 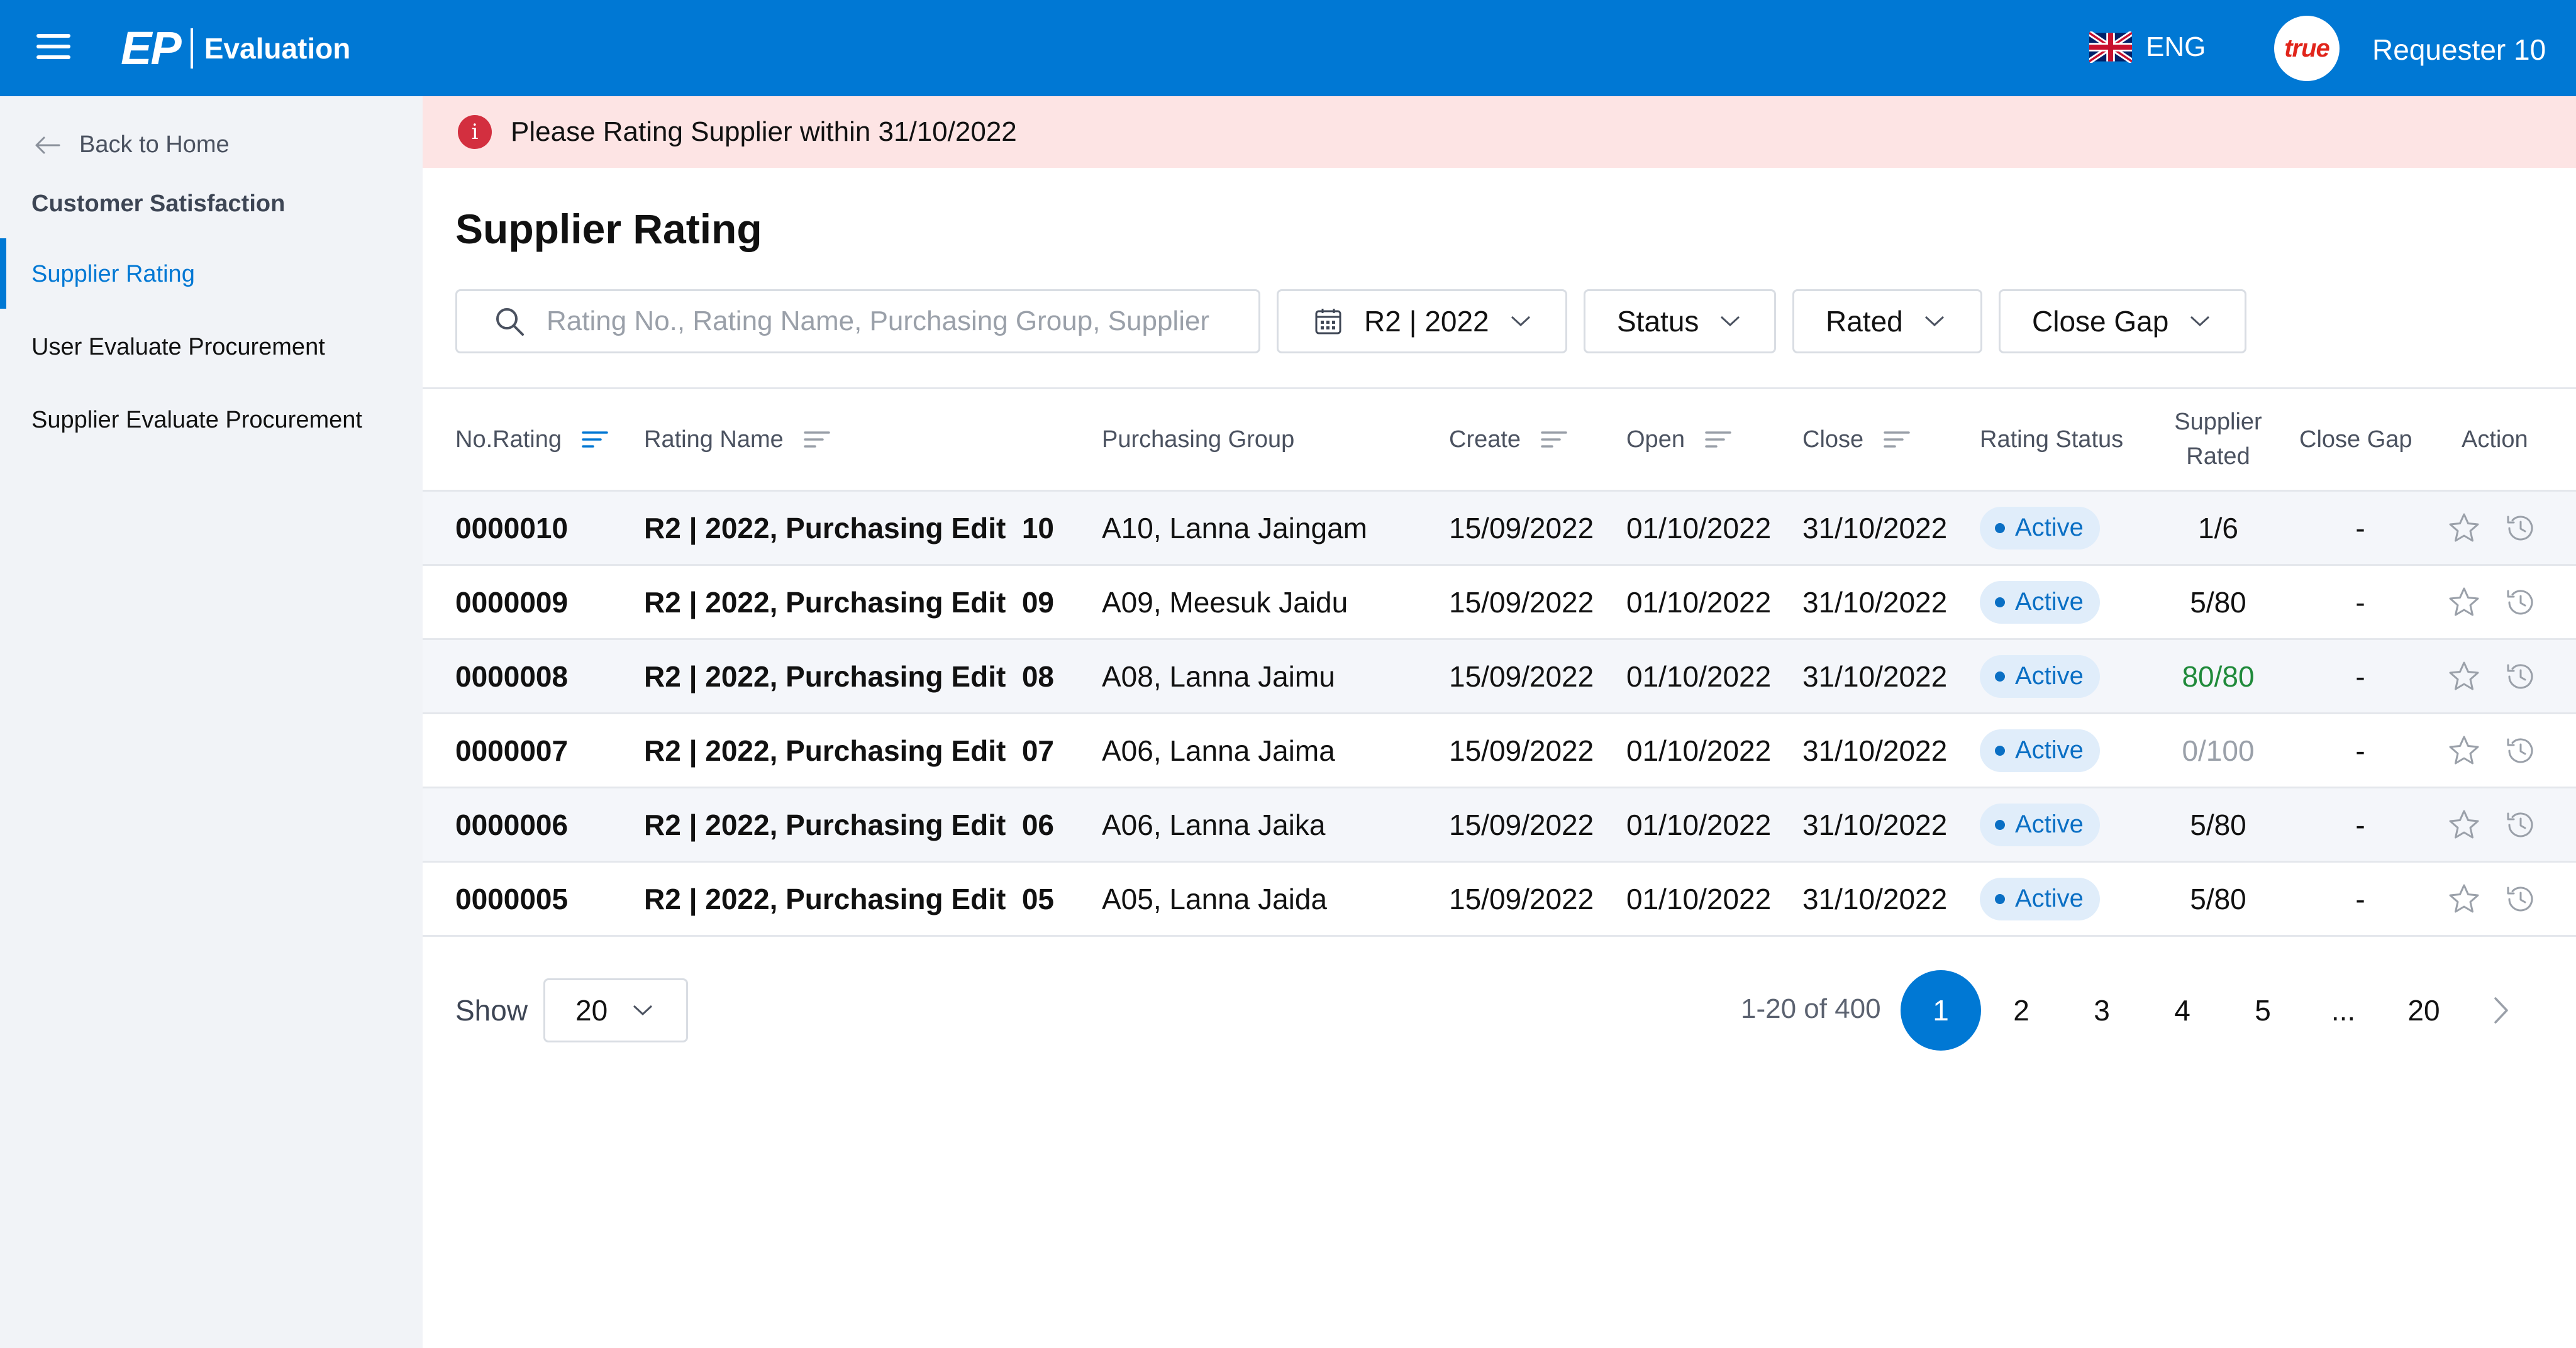 What do you see at coordinates (849, 750) in the screenshot?
I see `rating-name: R2 | 2022, Purchasing Edit 07` at bounding box center [849, 750].